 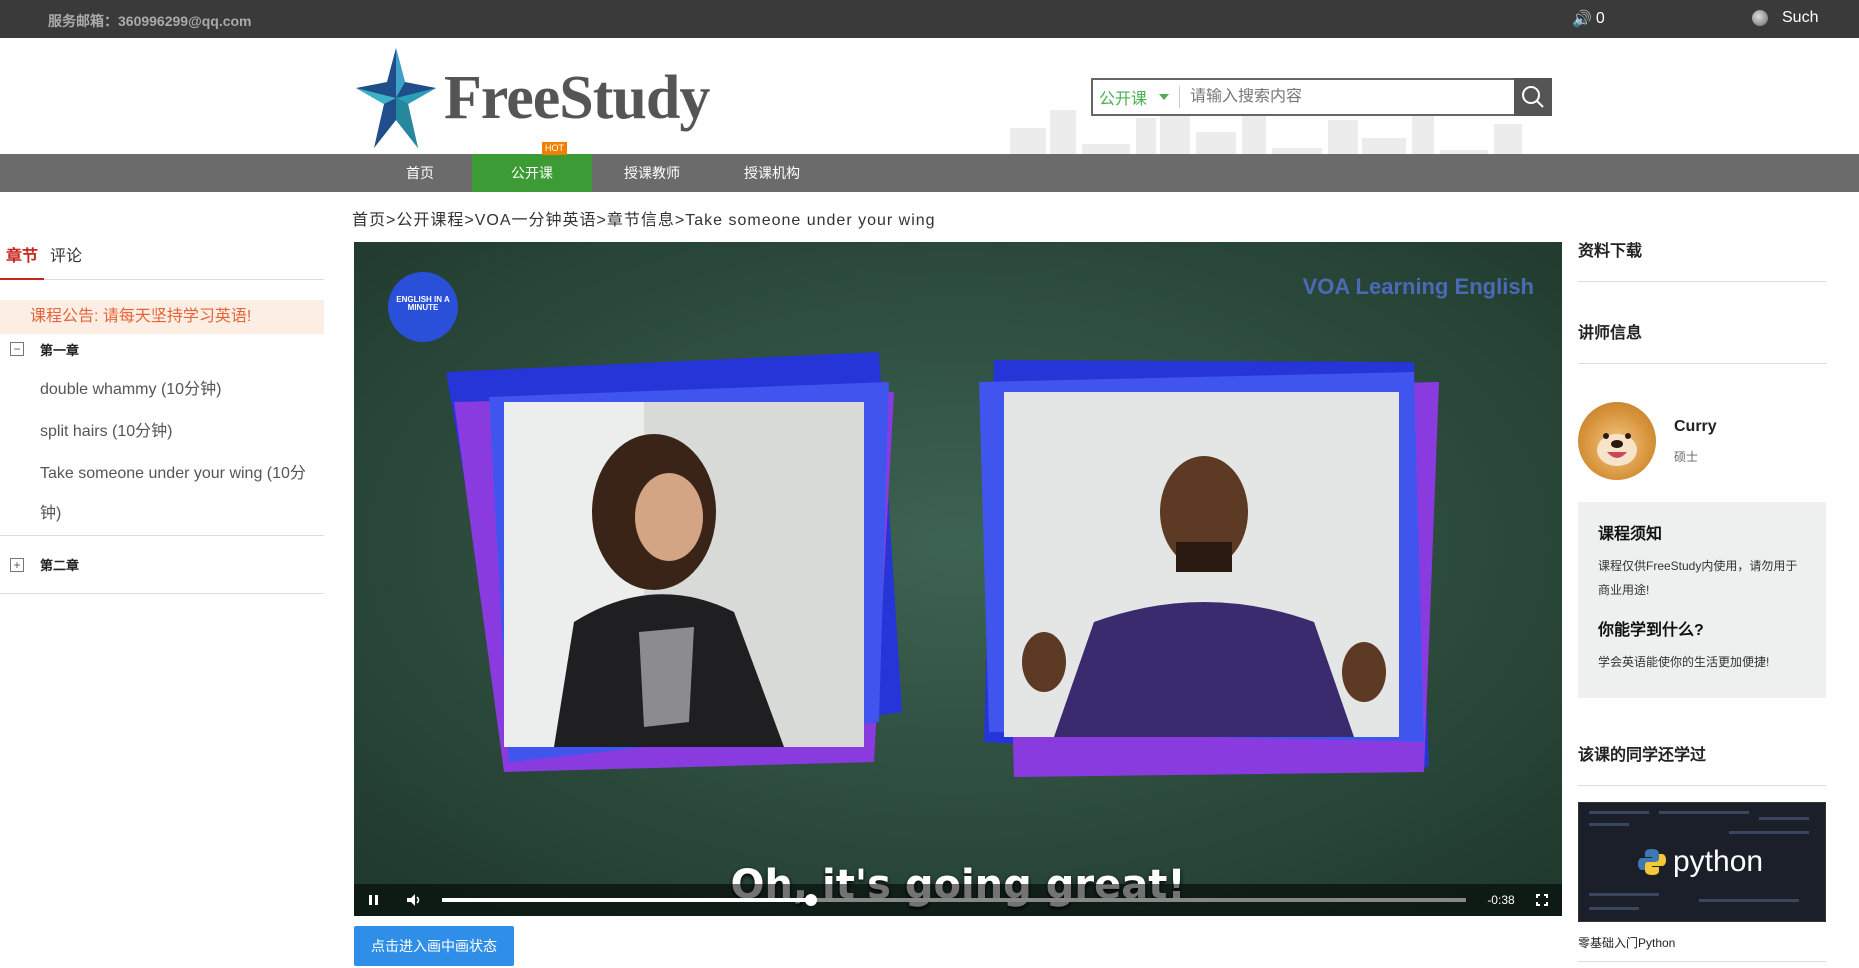 I want to click on progress-handle, so click(x=810, y=900).